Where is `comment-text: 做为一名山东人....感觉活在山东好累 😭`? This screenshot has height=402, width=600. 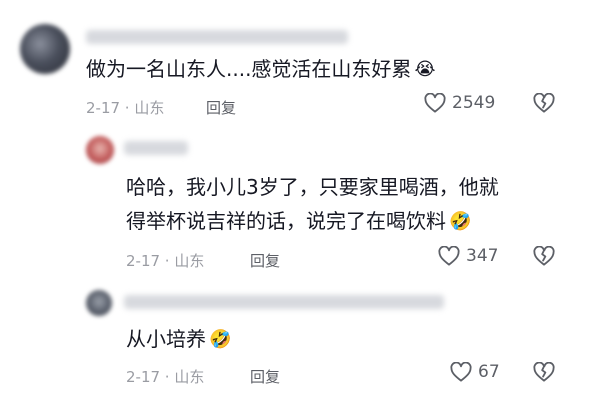 comment-text: 做为一名山东人....感觉活在山东好累 😭 is located at coordinates (260, 69).